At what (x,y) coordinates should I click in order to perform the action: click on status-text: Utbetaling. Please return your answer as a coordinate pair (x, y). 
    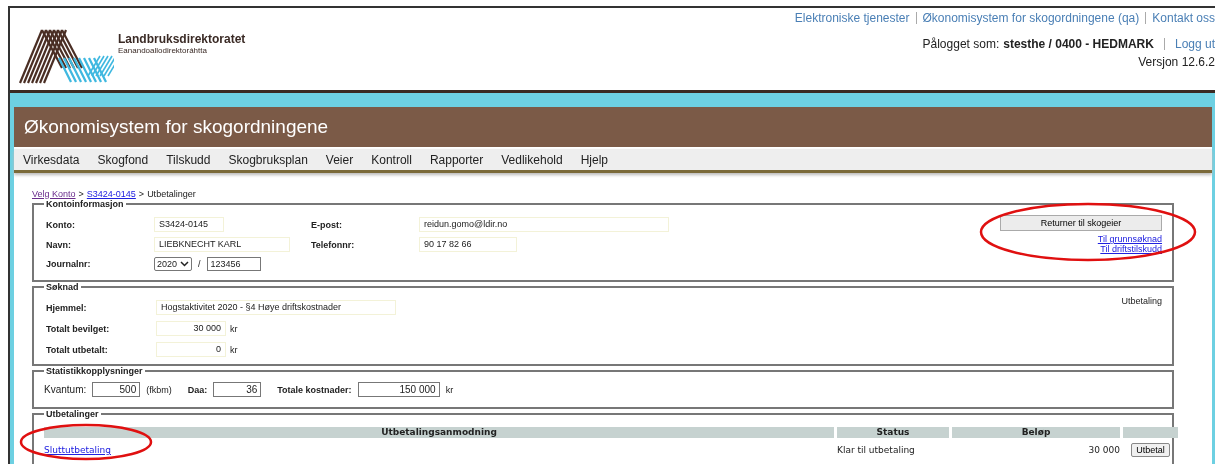
    Looking at the image, I should click on (1141, 302).